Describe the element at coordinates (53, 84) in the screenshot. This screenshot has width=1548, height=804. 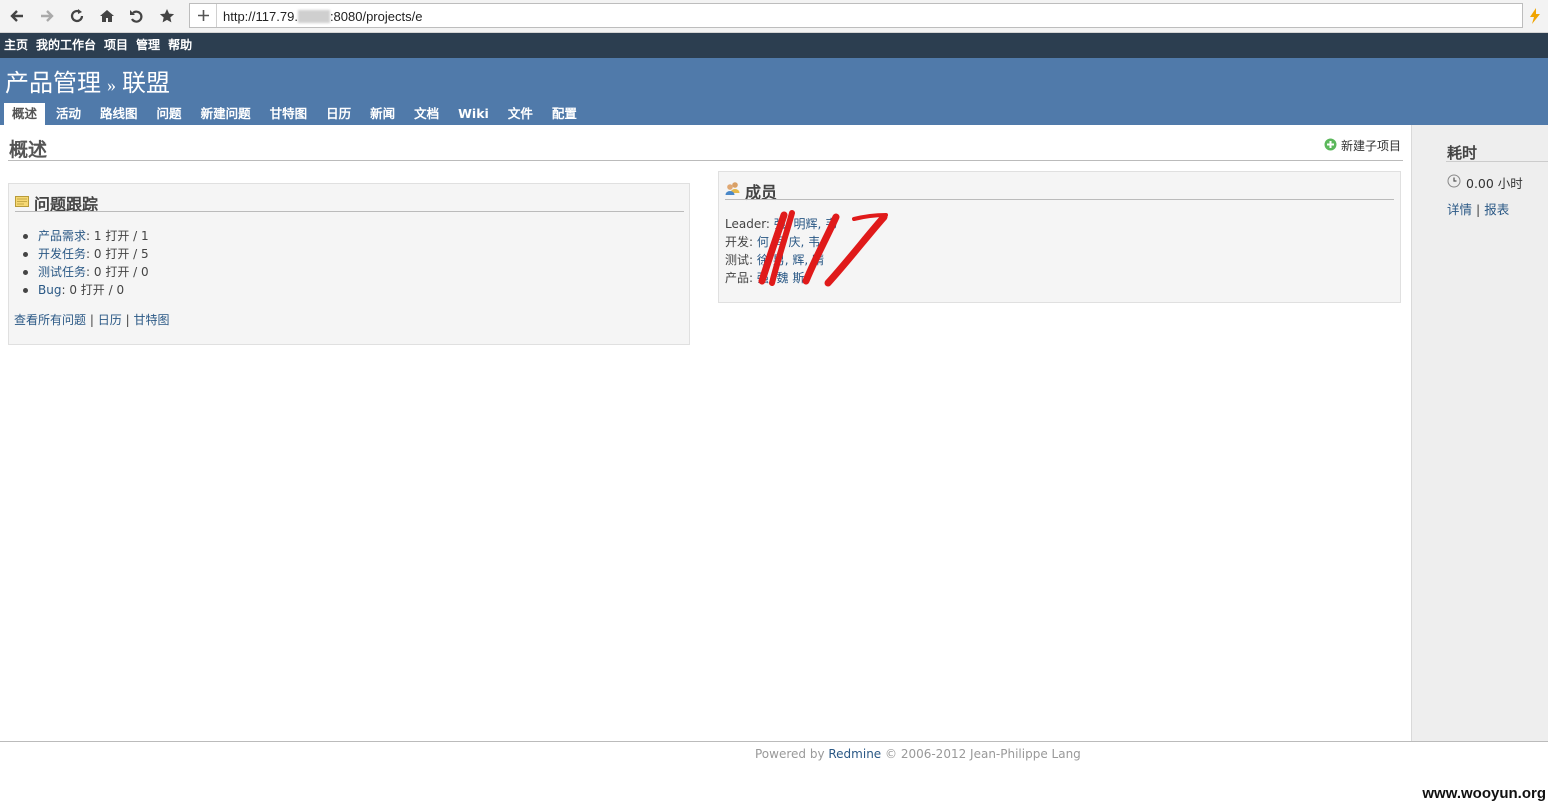
I see `parent-project-link: 产品管理` at that location.